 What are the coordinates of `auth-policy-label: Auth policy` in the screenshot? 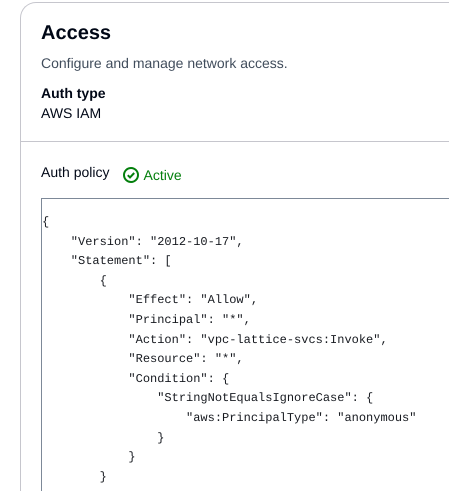 It's located at (75, 172).